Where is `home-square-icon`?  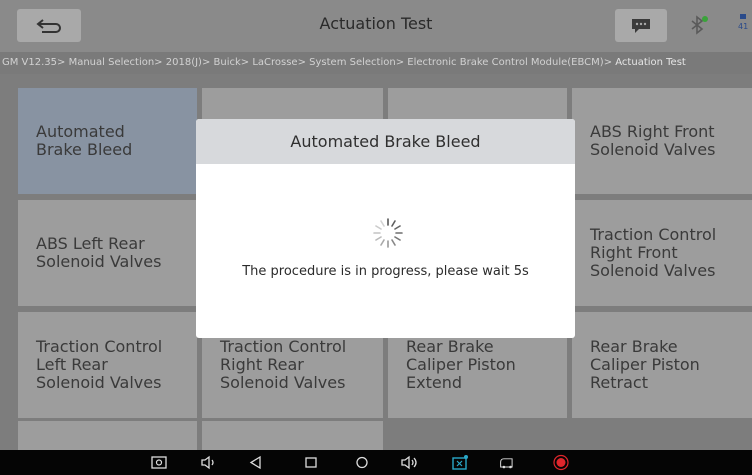
home-square-icon is located at coordinates (311, 462).